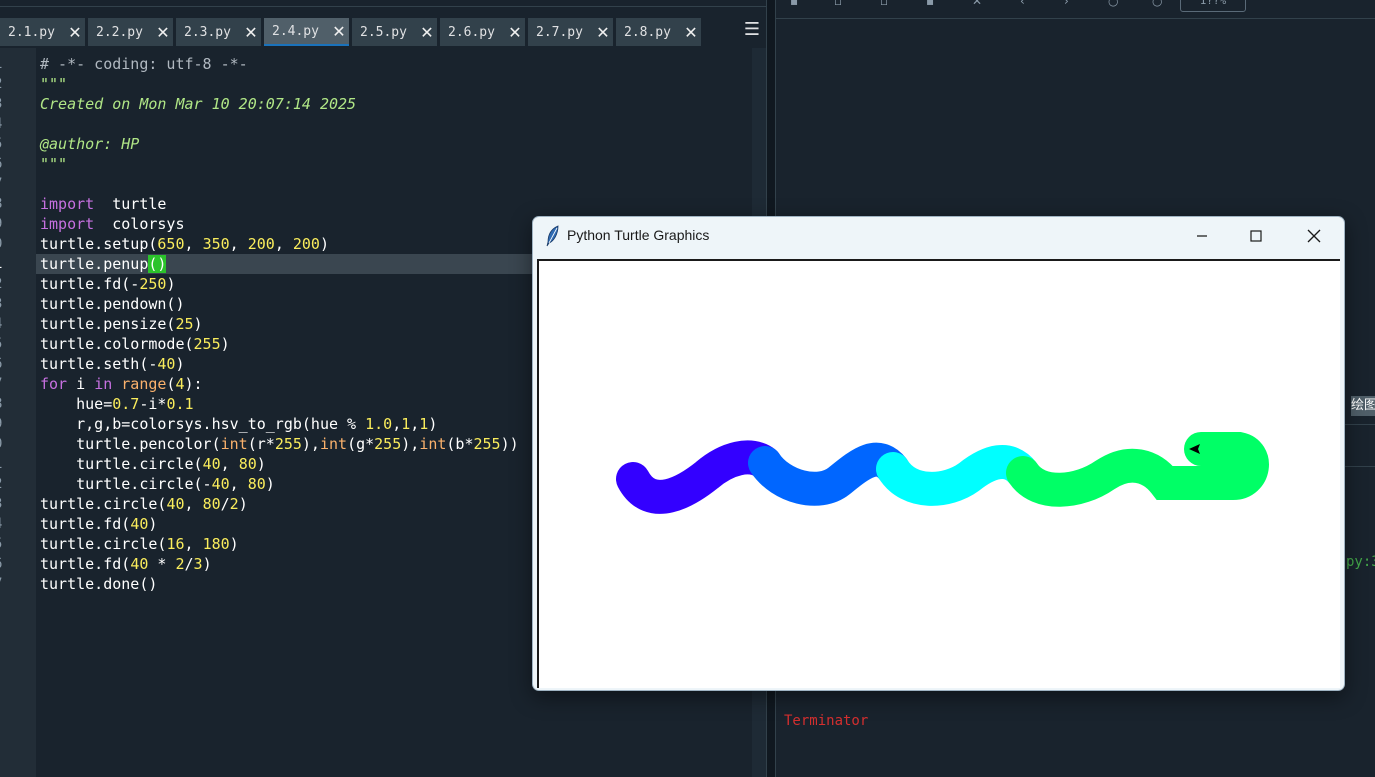 The width and height of the screenshot is (1375, 777). Describe the element at coordinates (198, 104) in the screenshot. I see `code-token: Created on Mon Mar 10 20:07:14 2025` at that location.